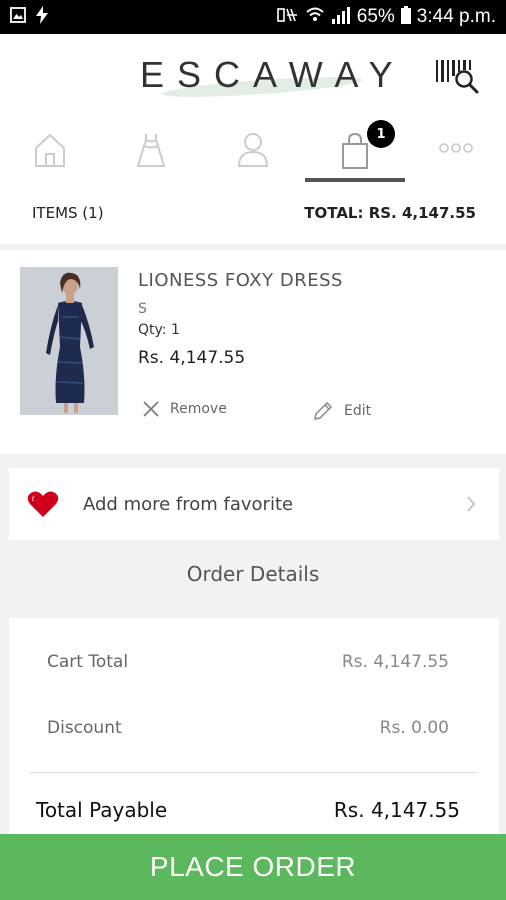  What do you see at coordinates (18, 17) in the screenshot?
I see `gallery-notification-icon` at bounding box center [18, 17].